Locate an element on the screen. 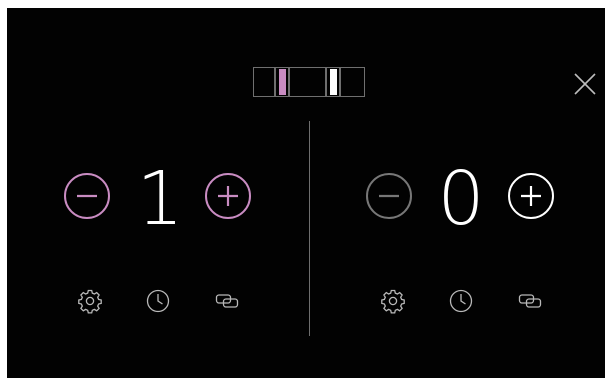 The height and width of the screenshot is (382, 609). left-settings-button is located at coordinates (90, 301).